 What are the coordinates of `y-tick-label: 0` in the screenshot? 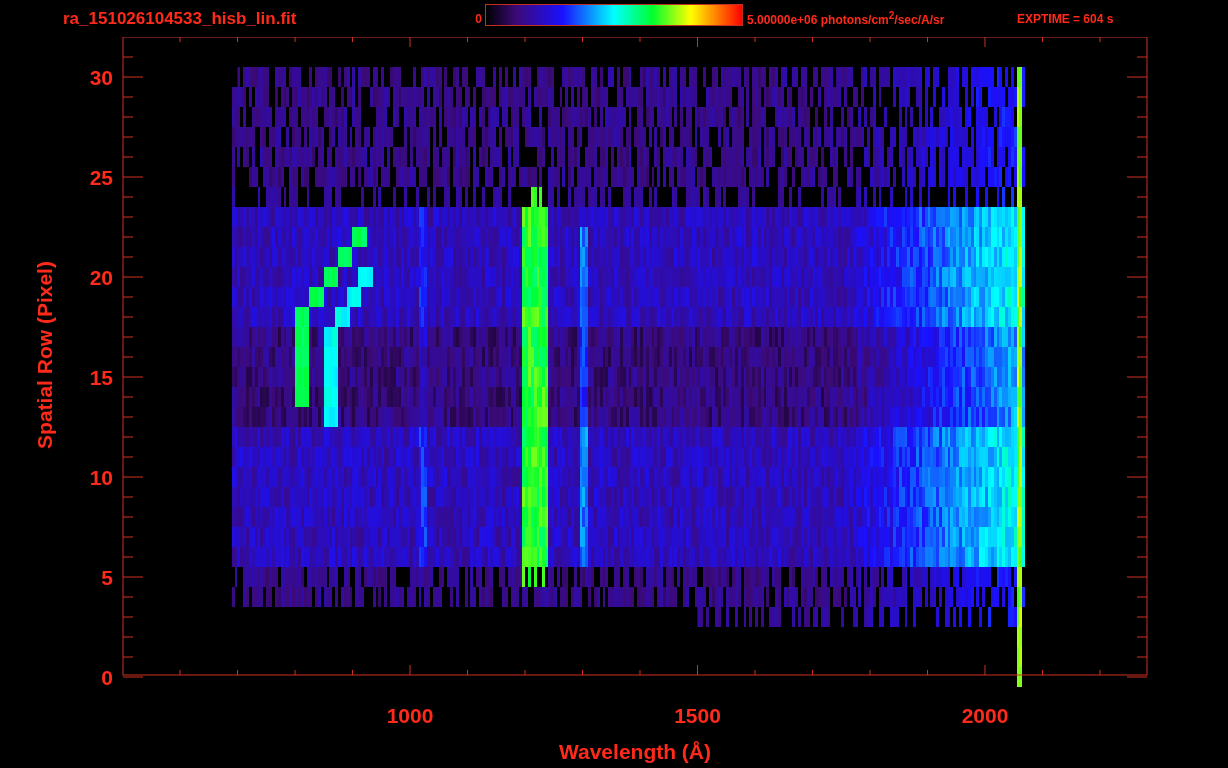 It's located at (107, 677).